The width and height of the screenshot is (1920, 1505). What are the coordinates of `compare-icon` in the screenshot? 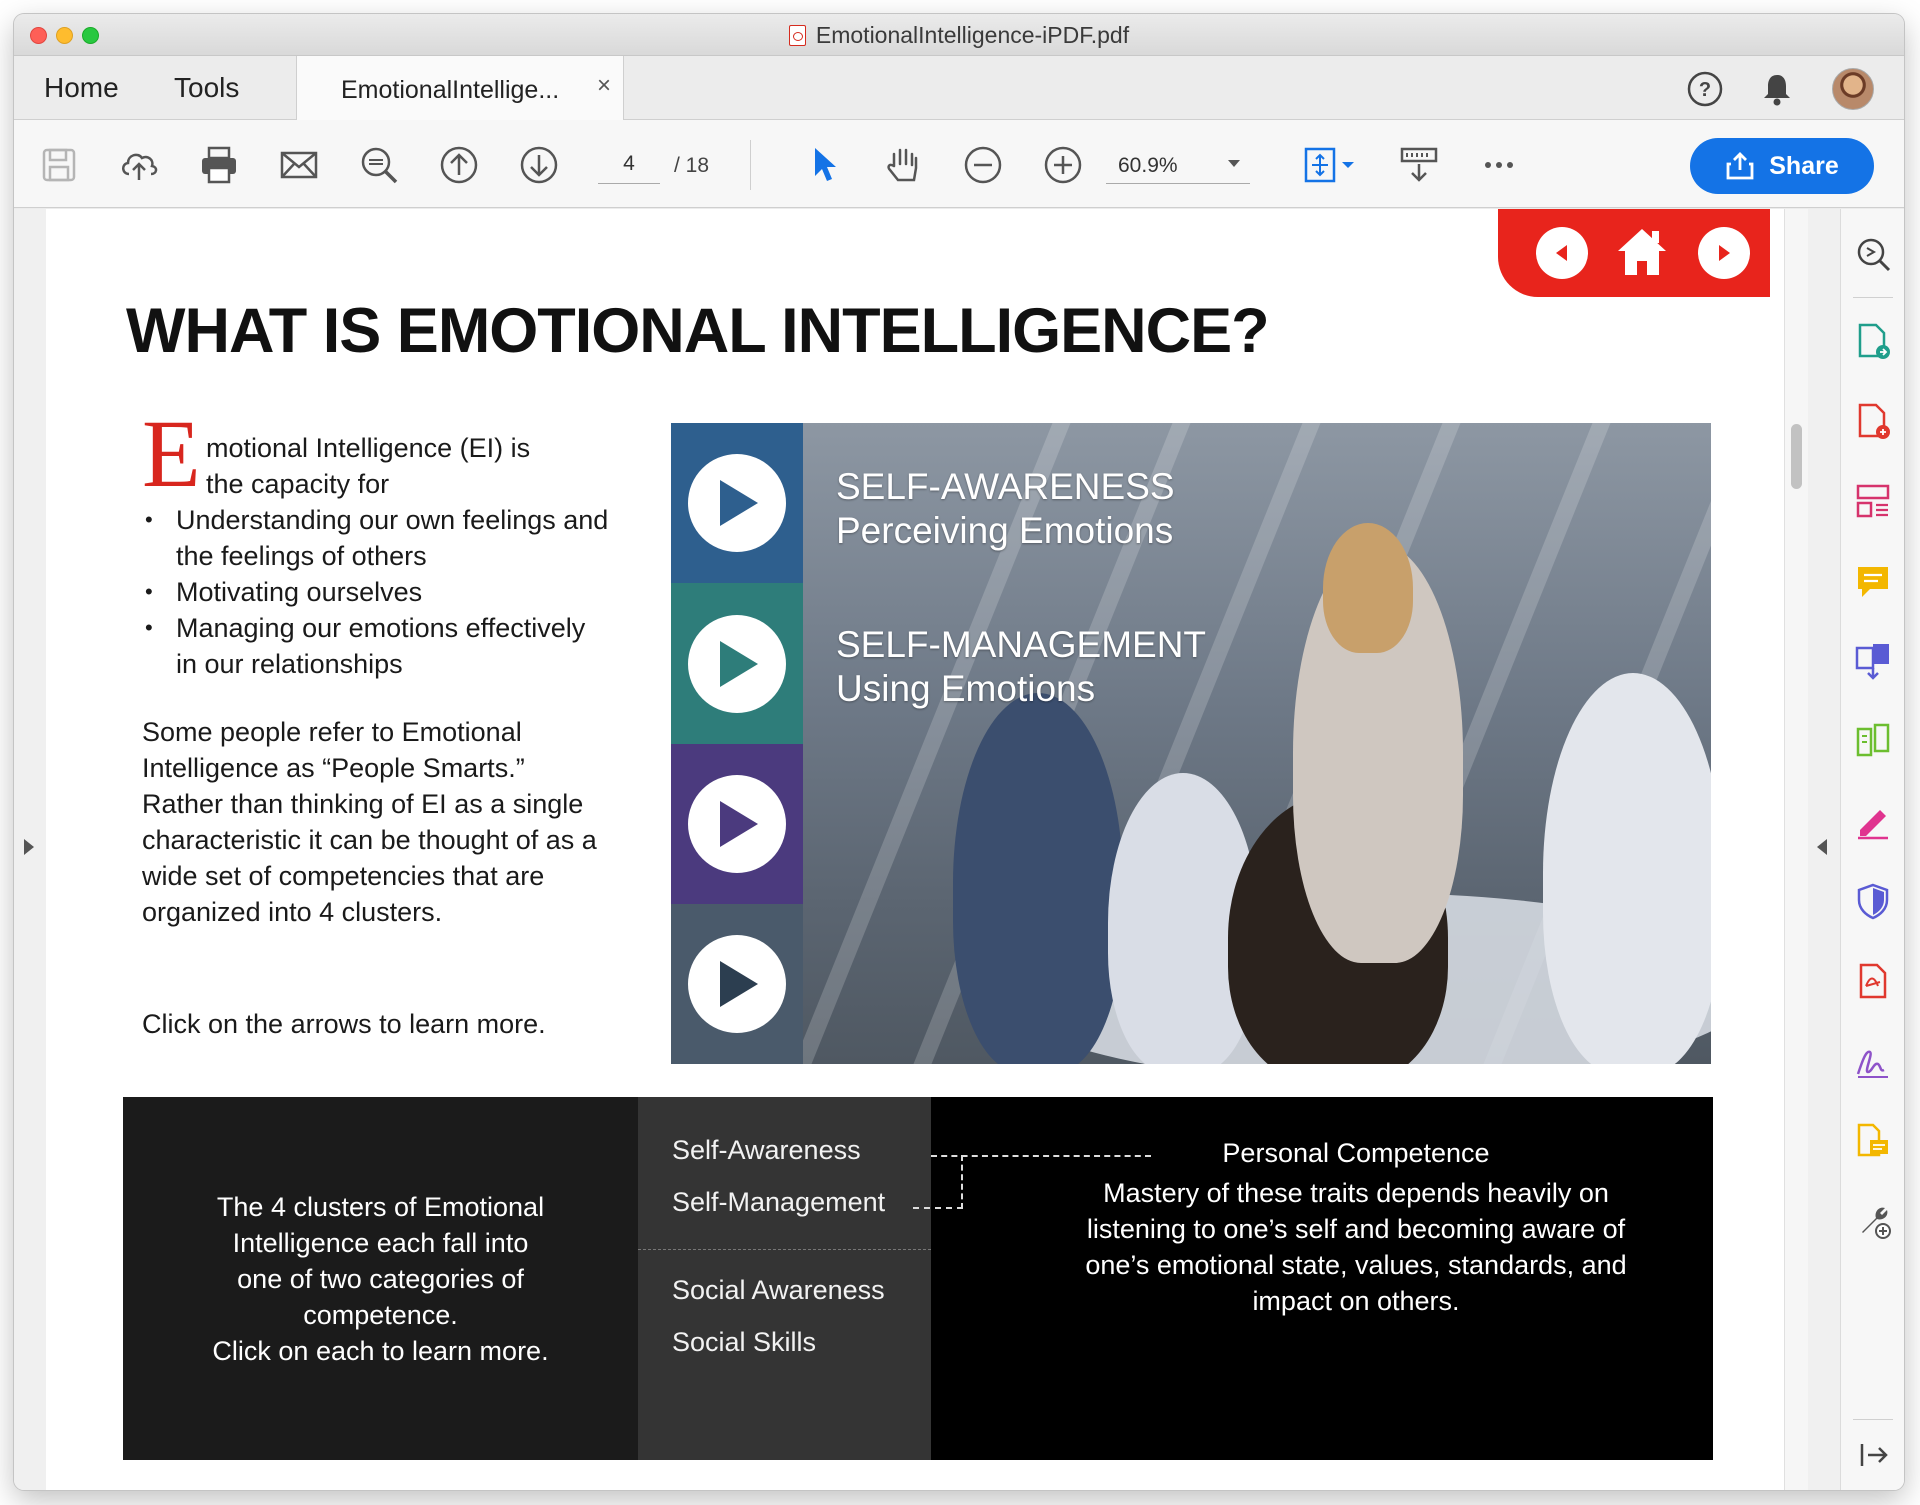 It's located at (1873, 741).